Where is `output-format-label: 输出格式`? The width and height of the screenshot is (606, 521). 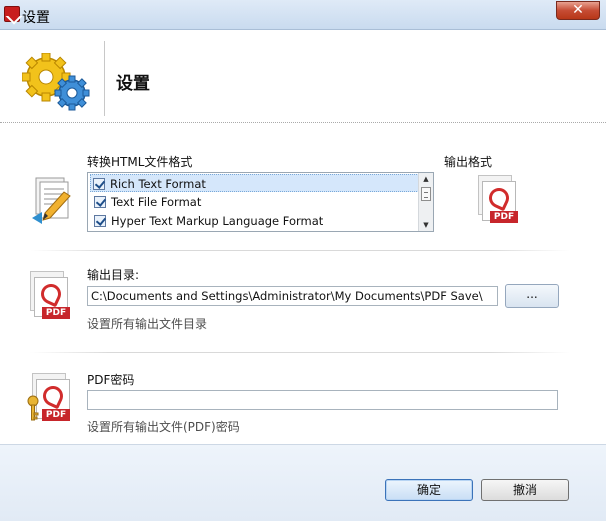 output-format-label: 输出格式 is located at coordinates (468, 162).